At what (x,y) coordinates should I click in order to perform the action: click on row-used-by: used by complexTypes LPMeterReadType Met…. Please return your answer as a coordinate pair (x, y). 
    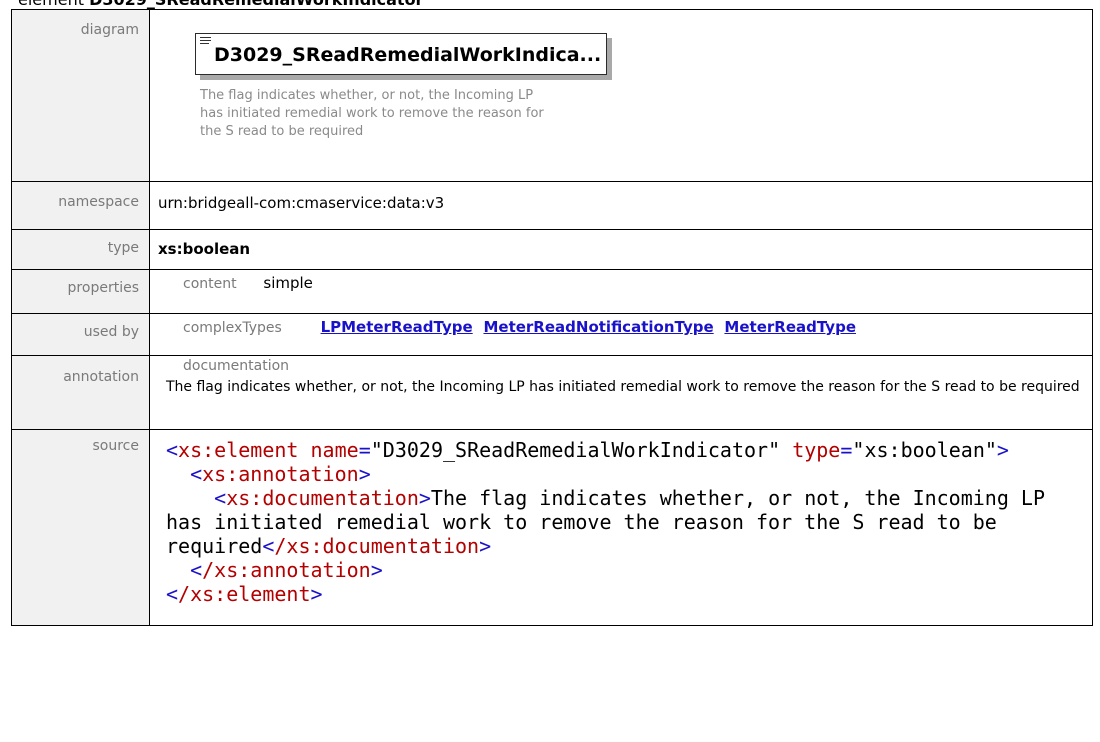
    Looking at the image, I should click on (552, 334).